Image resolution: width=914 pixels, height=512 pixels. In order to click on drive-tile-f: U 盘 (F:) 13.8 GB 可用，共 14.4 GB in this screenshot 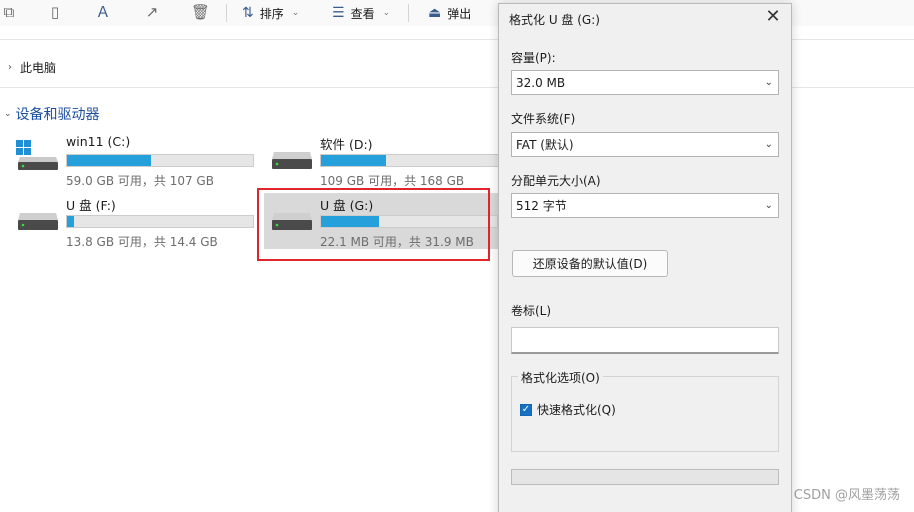, I will do `click(136, 221)`.